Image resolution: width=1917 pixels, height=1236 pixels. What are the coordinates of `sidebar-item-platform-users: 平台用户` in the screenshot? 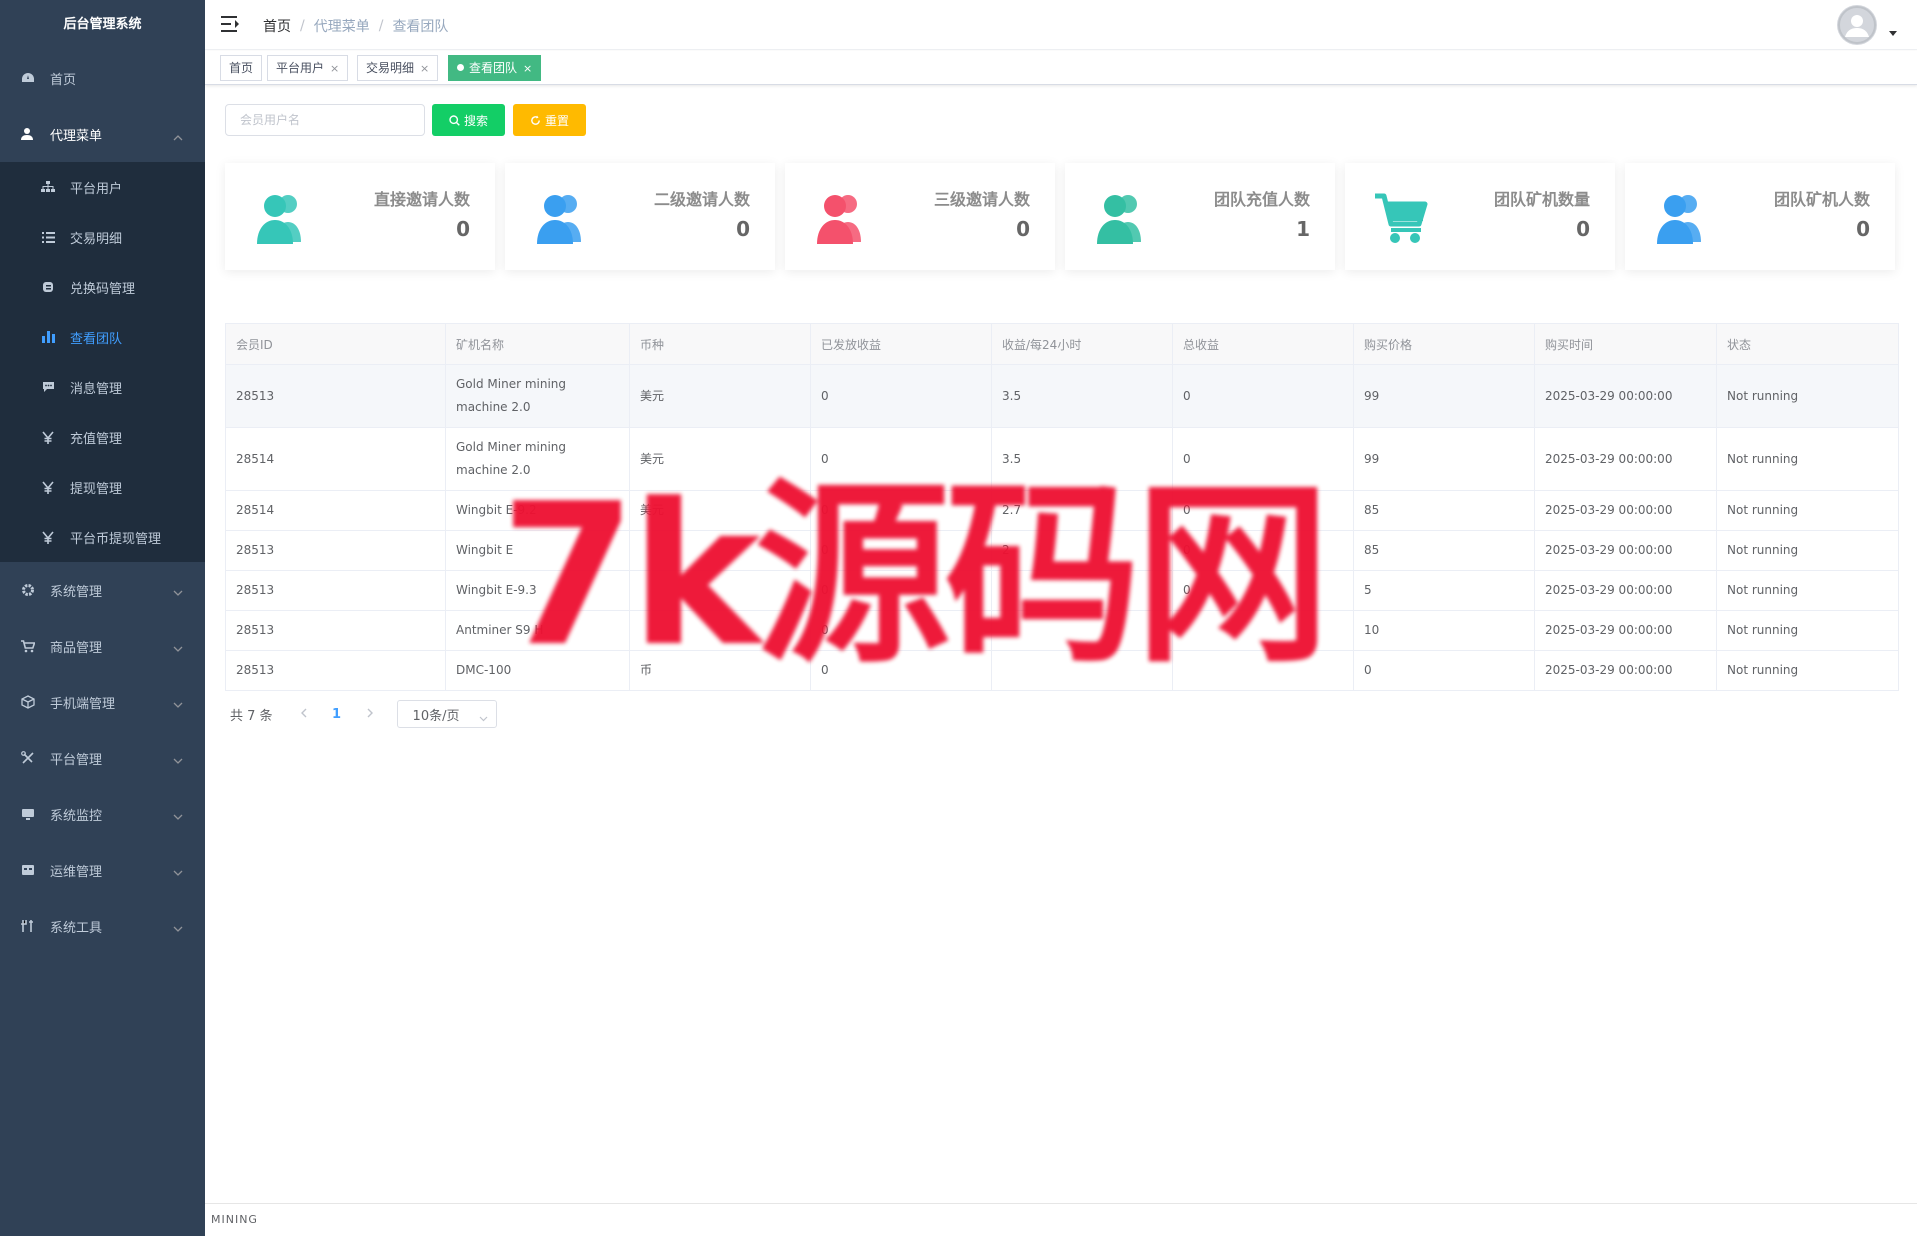 It's located at (102, 187).